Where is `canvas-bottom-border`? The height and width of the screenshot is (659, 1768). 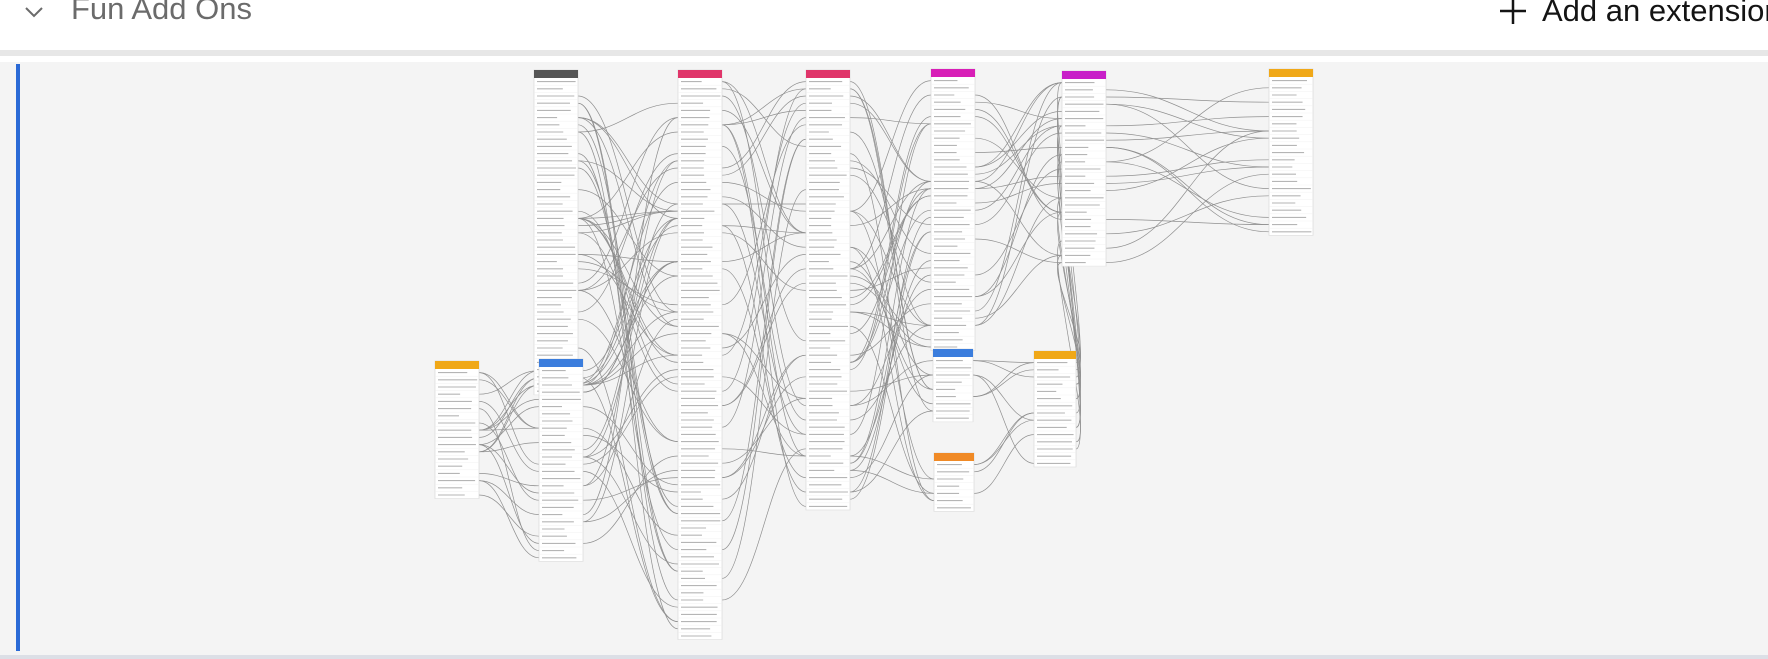 canvas-bottom-border is located at coordinates (884, 657).